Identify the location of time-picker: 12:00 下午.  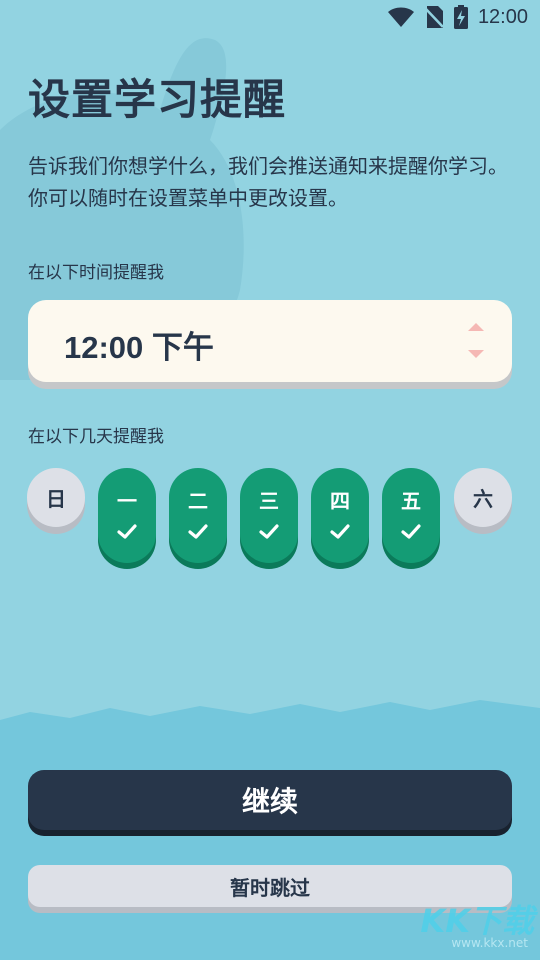
(270, 341).